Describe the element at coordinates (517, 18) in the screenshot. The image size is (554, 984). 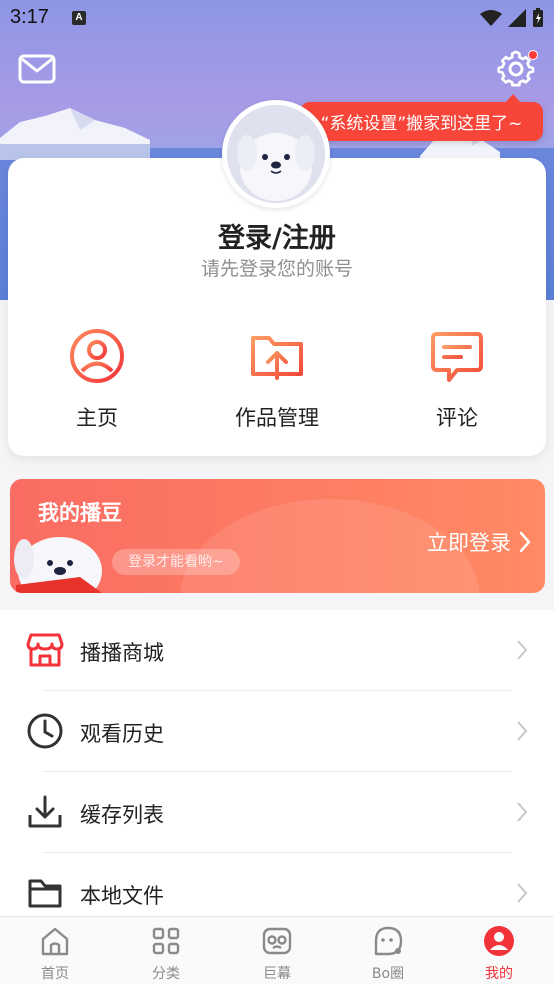
I see `signal-icon` at that location.